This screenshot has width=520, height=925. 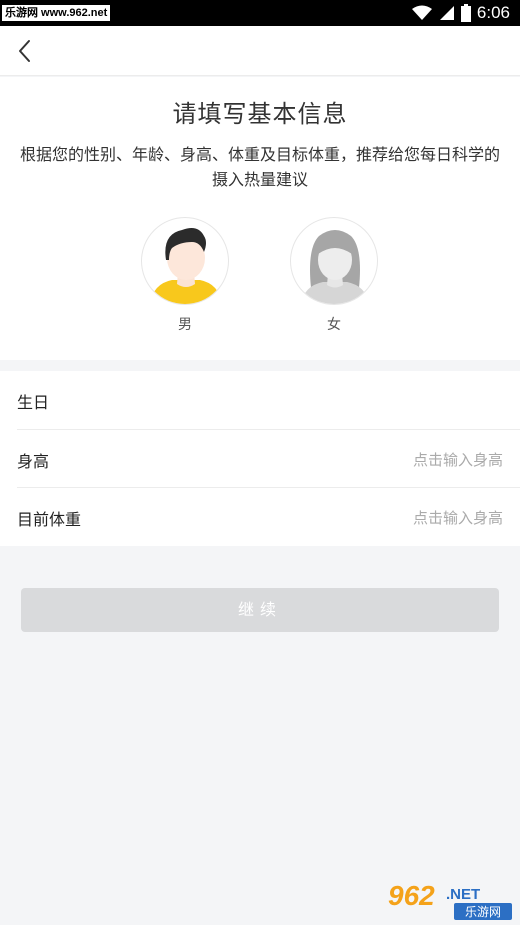 I want to click on birthday-label: 生日, so click(x=33, y=402).